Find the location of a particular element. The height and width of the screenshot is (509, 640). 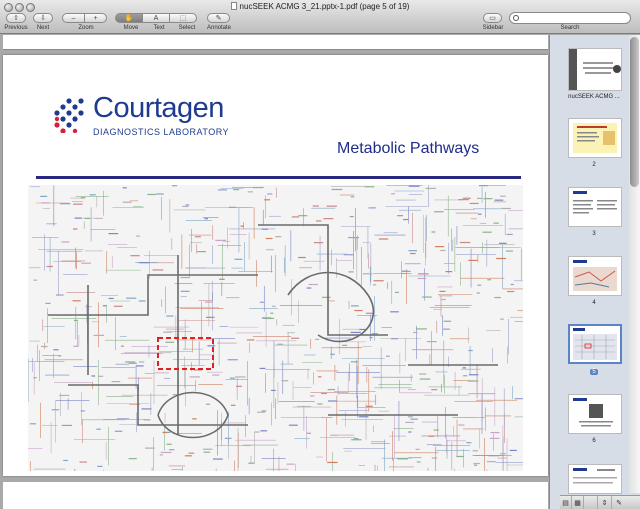

annotation-tool-button: ✎ is located at coordinates (619, 502).